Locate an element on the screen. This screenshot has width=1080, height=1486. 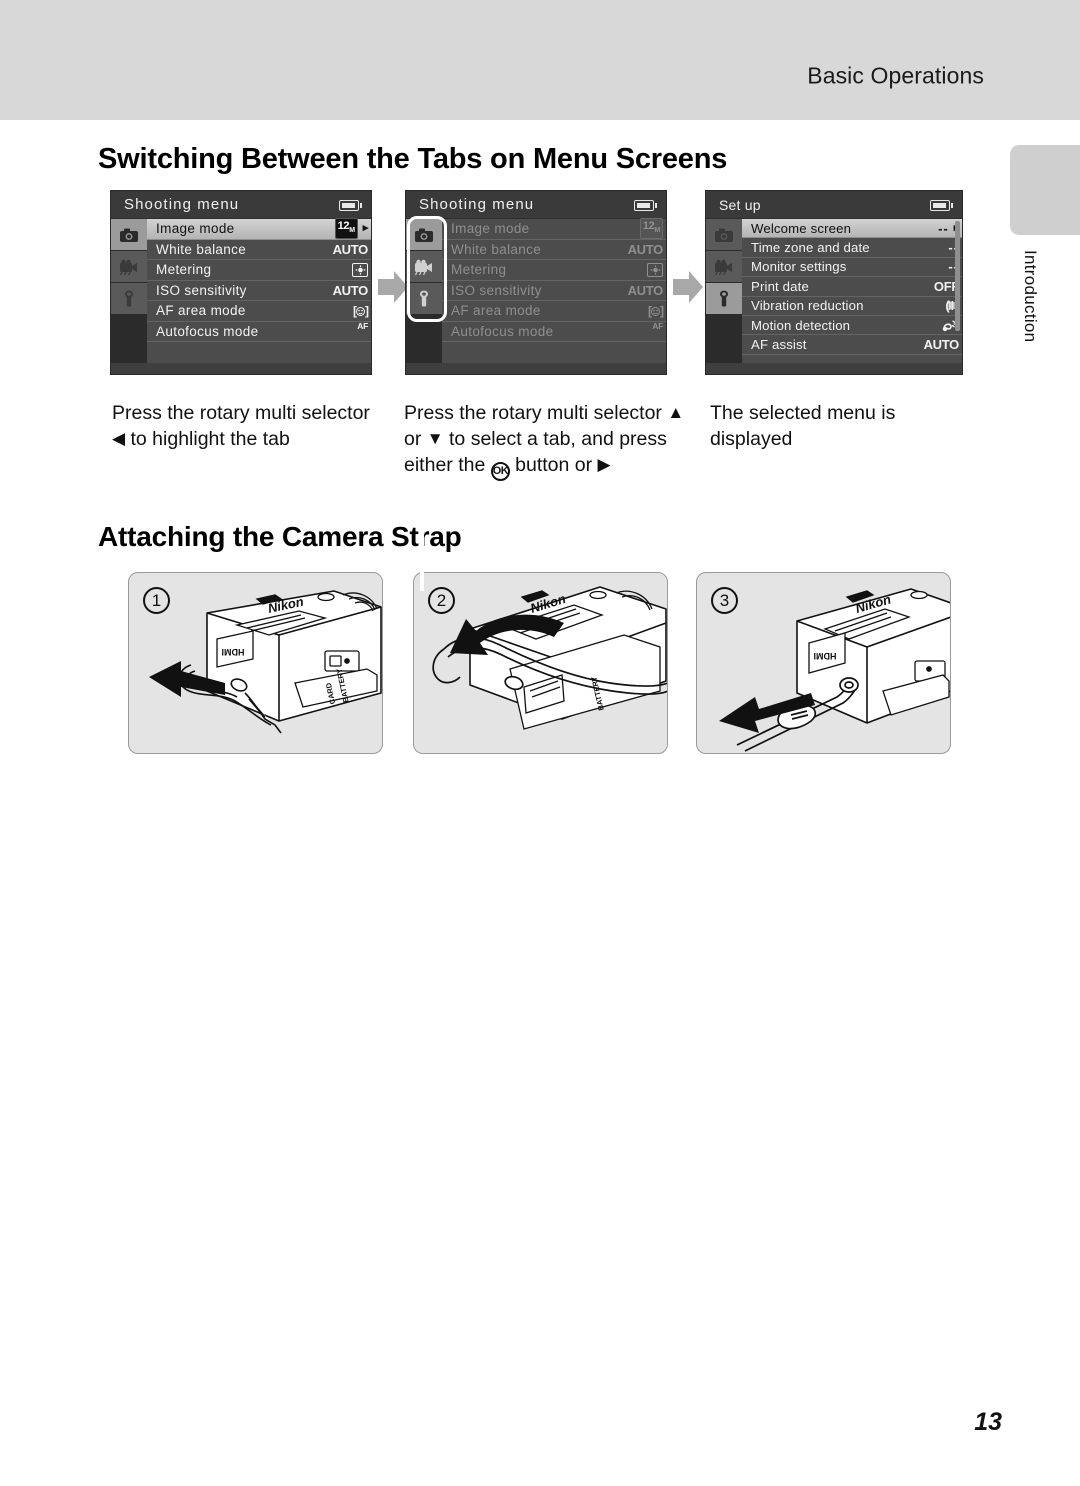
menu-scrollbar is located at coordinates (957, 276).